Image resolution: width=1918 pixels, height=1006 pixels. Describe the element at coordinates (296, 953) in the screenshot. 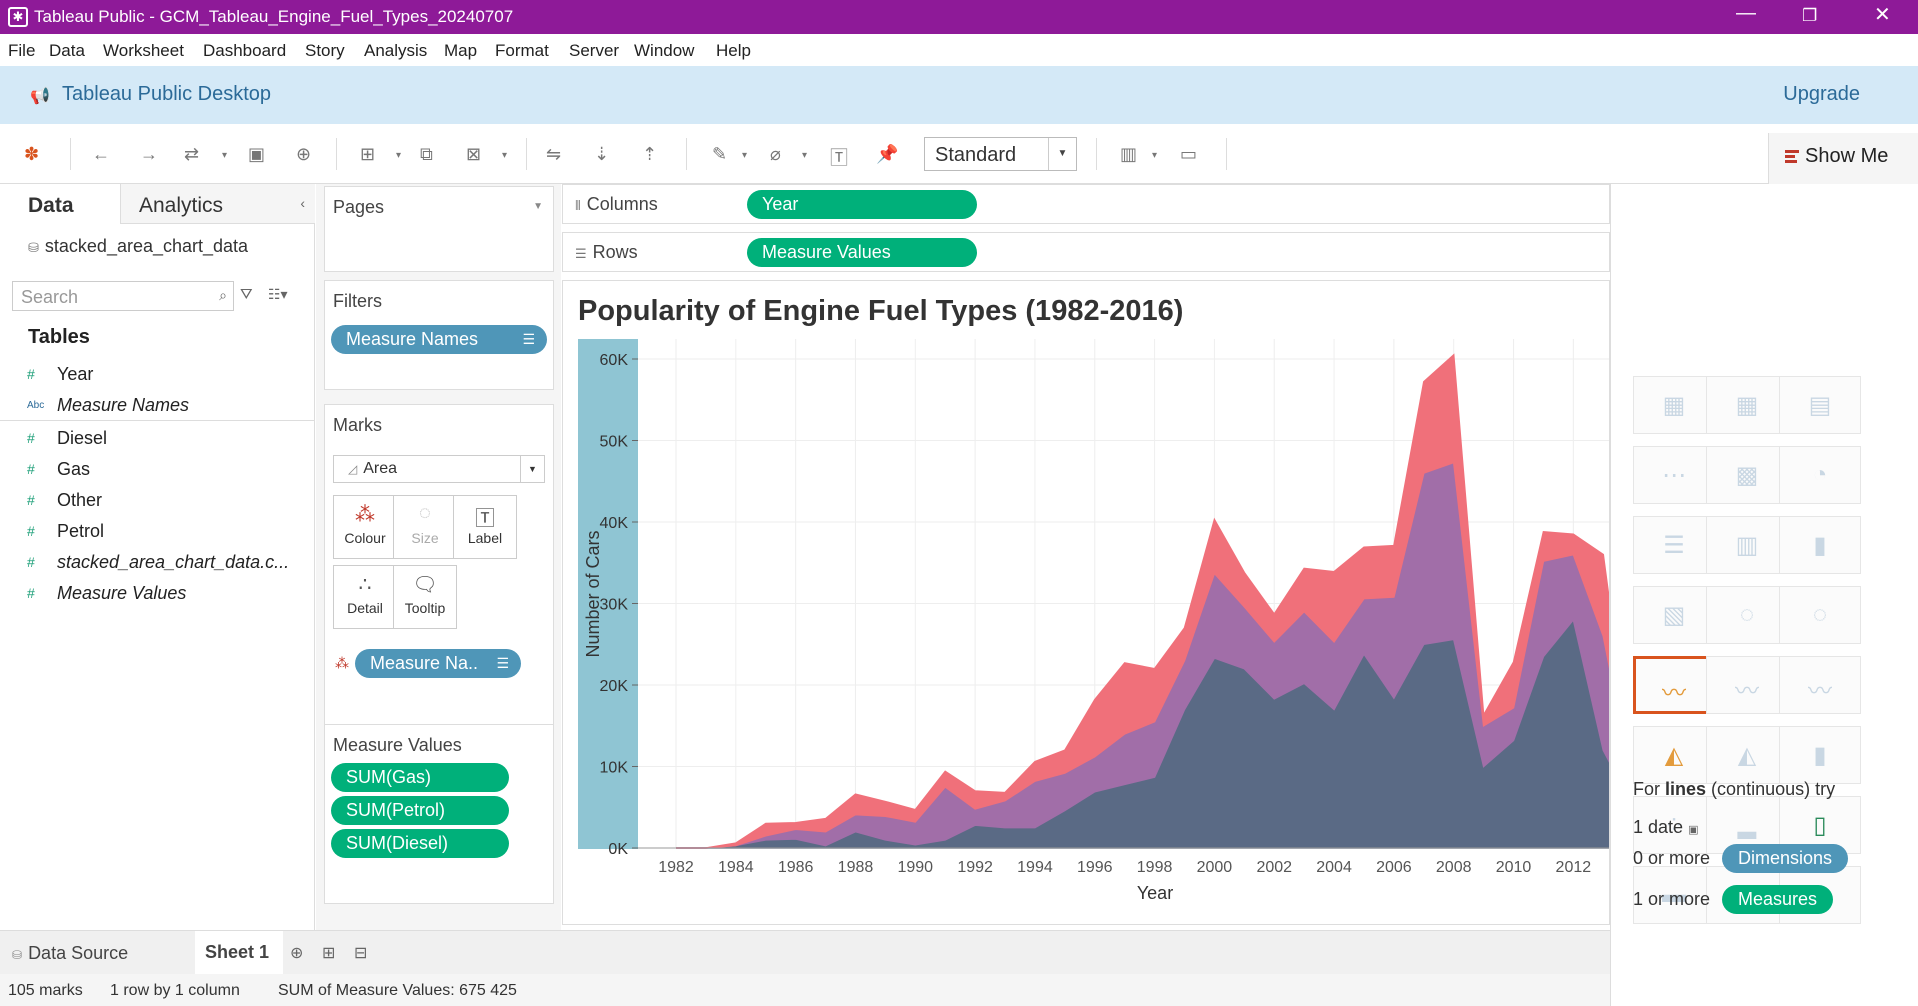

I see `new-worksheet-icon: ⊕` at that location.